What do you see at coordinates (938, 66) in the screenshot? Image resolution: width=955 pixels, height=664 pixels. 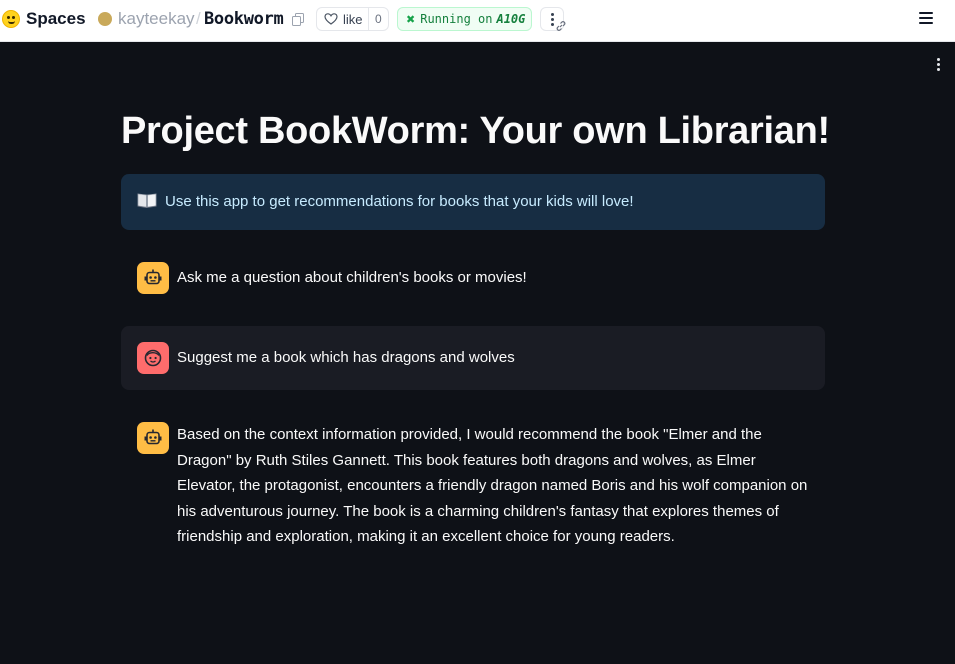 I see `app-main-menu-icon` at bounding box center [938, 66].